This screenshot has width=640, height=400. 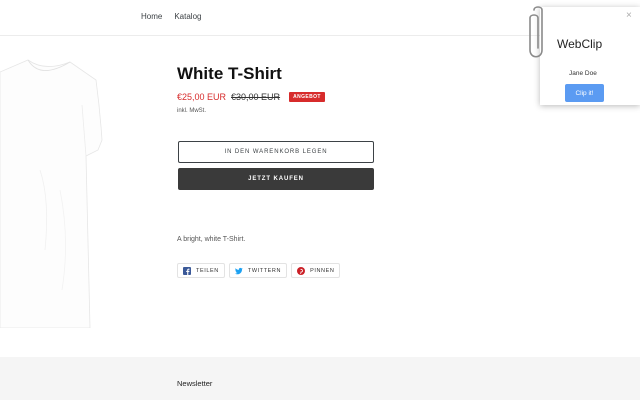 What do you see at coordinates (229, 73) in the screenshot?
I see `product-title: White T-Shirt` at bounding box center [229, 73].